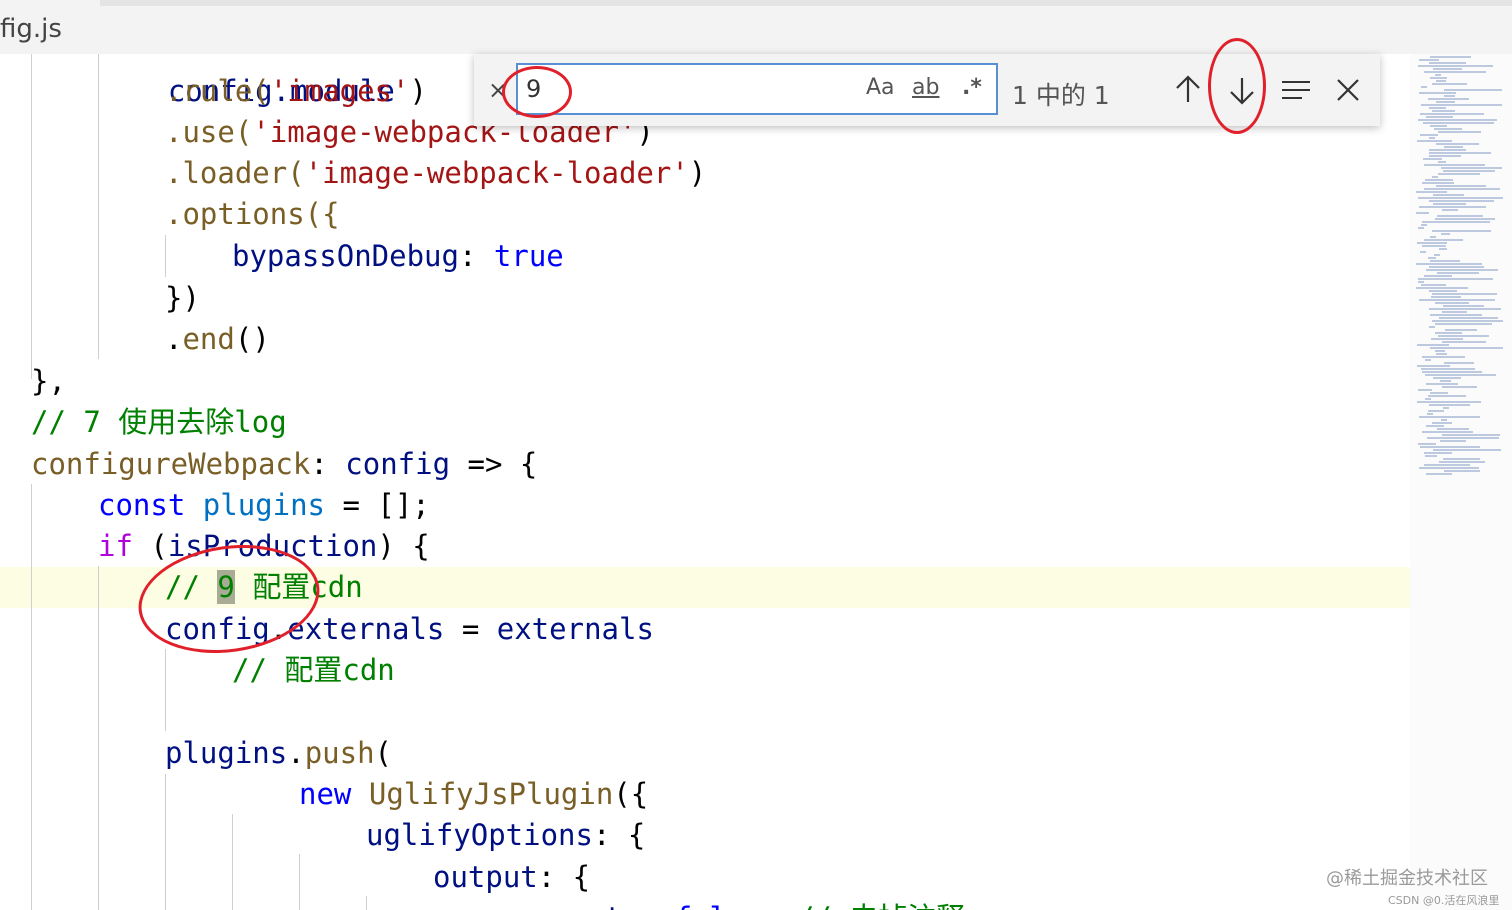 Image resolution: width=1512 pixels, height=910 pixels. I want to click on code-line: const plugins = [];, so click(264, 505).